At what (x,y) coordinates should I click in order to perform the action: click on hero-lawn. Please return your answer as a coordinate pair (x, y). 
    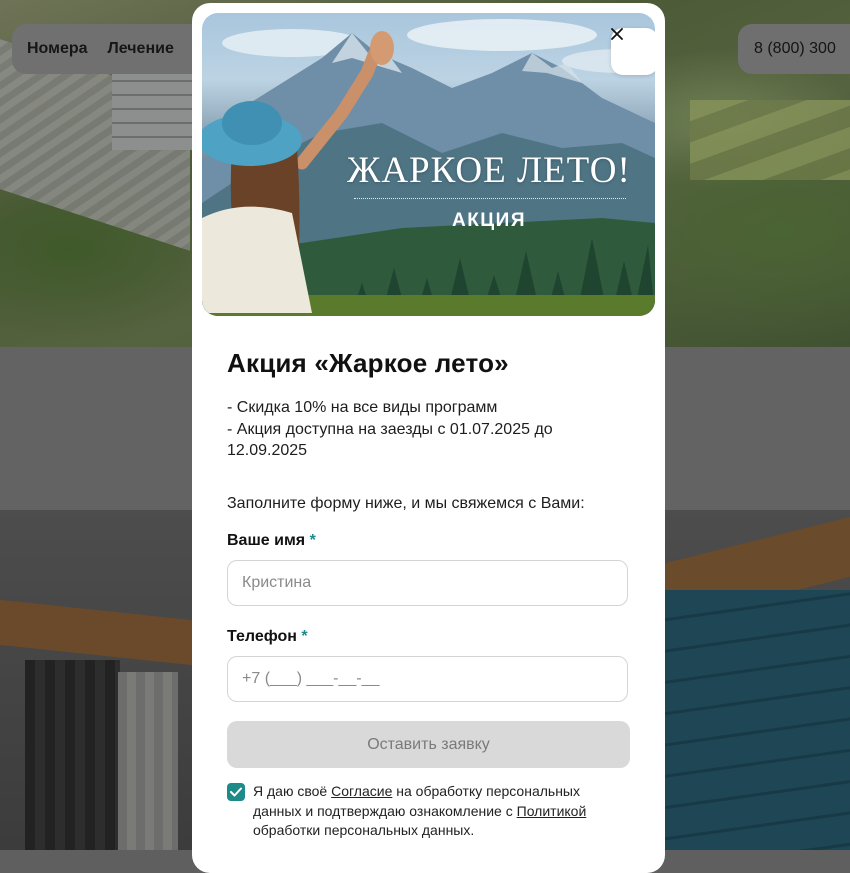
    Looking at the image, I should click on (770, 140).